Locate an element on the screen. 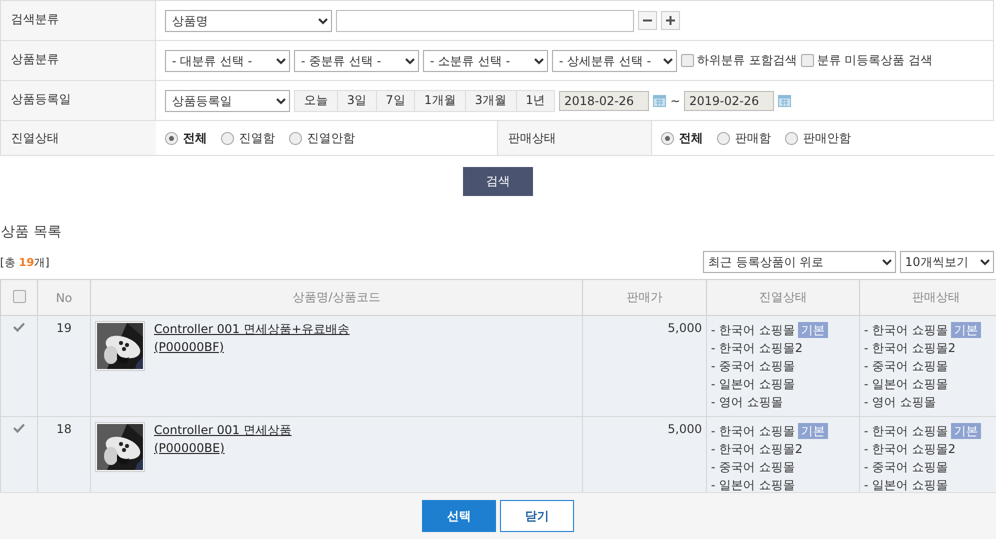  table-cell: 19 is located at coordinates (64, 366).